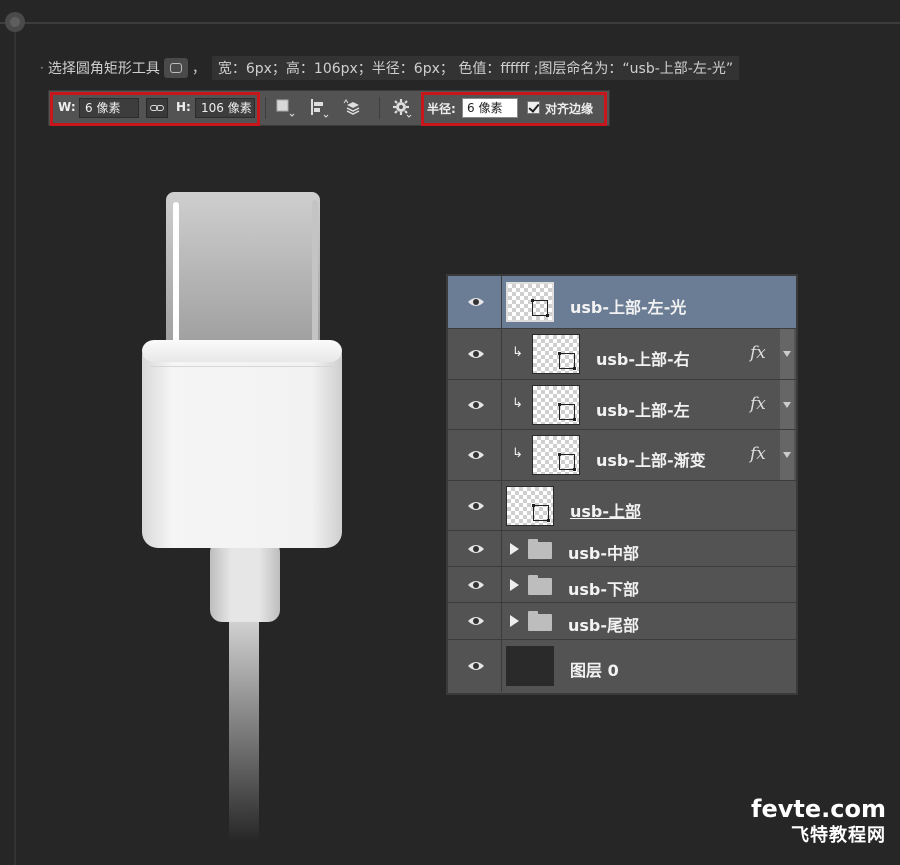  I want to click on usb-neck, so click(245, 581).